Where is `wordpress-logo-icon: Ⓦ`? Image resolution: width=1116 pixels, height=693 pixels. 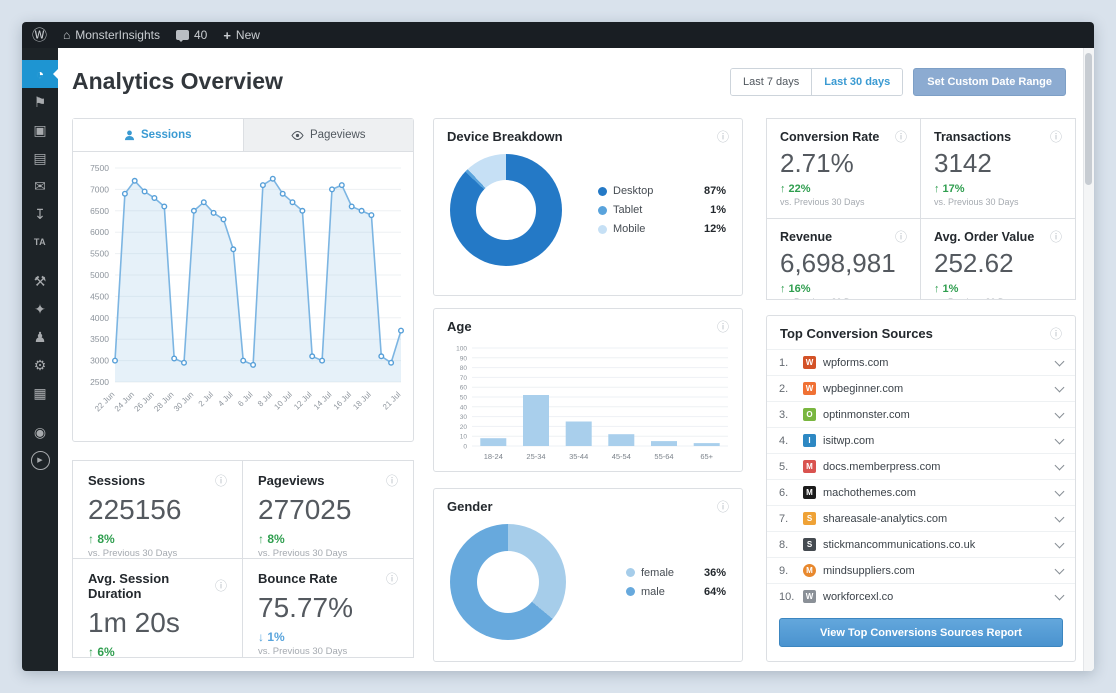 wordpress-logo-icon: Ⓦ is located at coordinates (39, 35).